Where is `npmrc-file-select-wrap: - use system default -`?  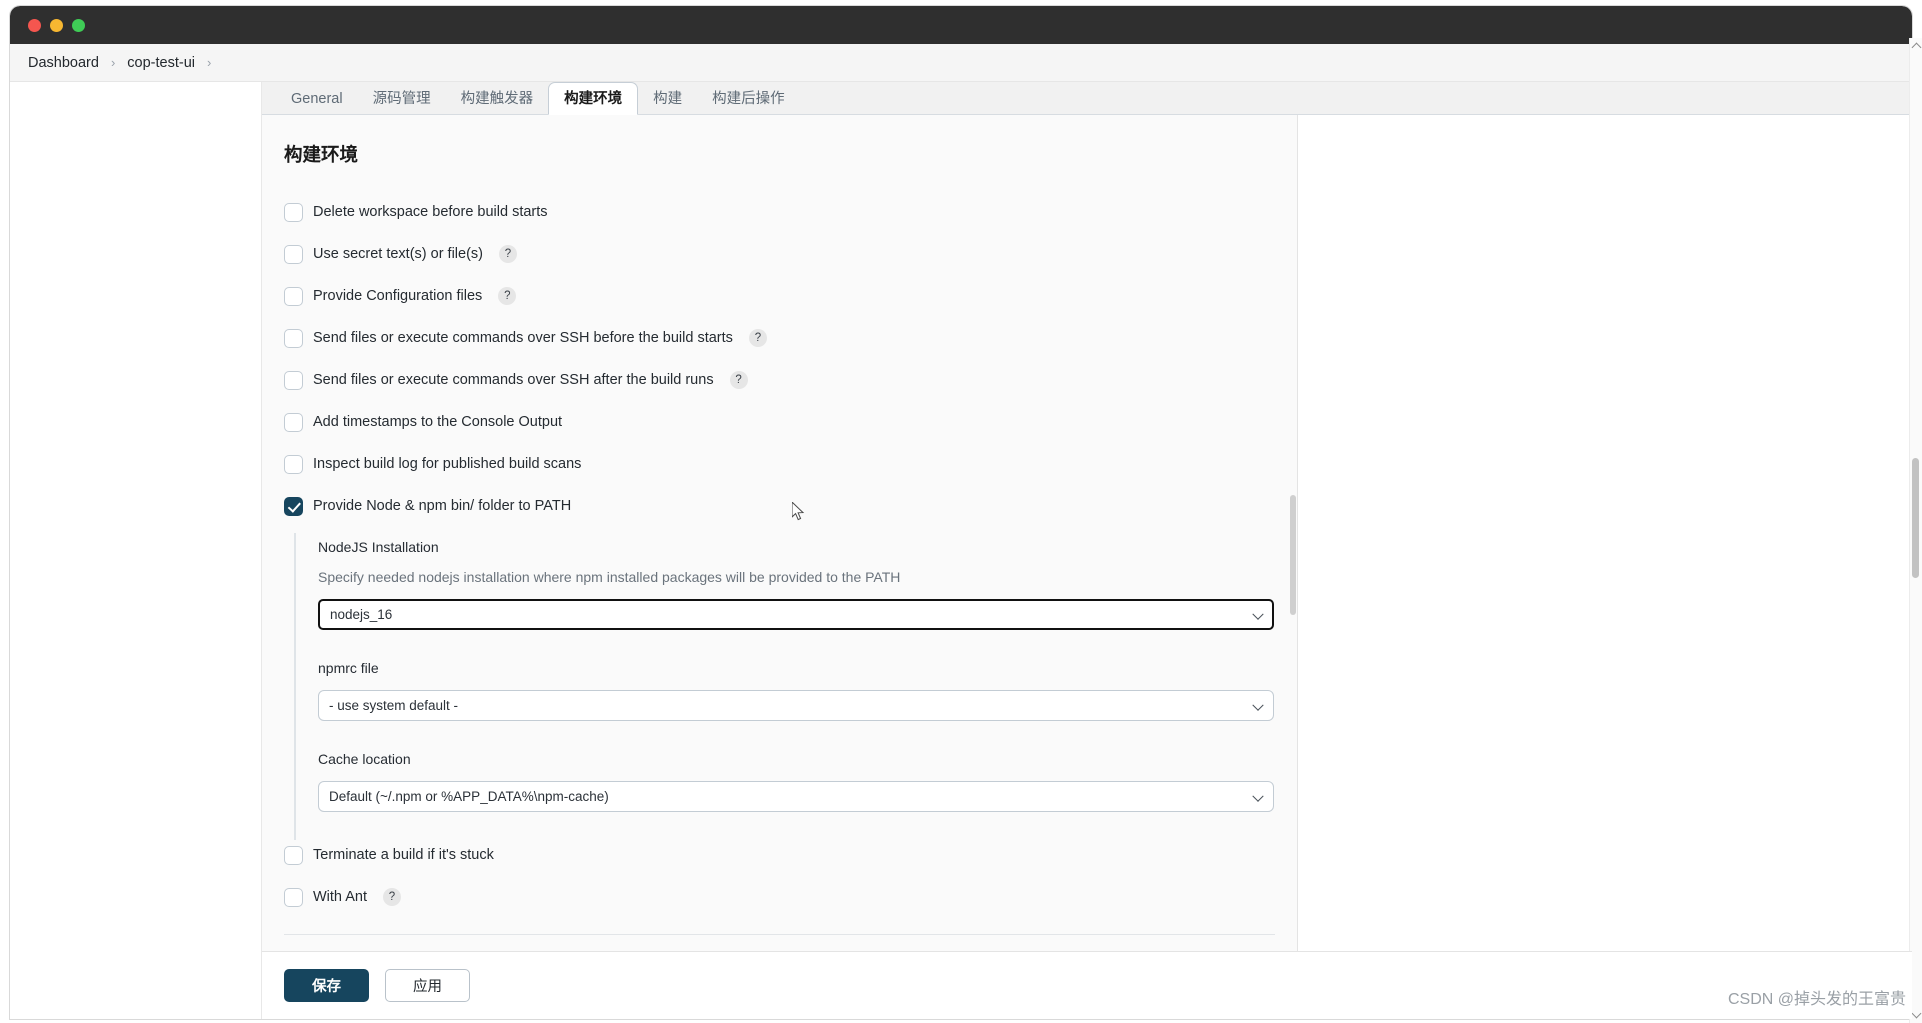 npmrc-file-select-wrap: - use system default - is located at coordinates (796, 705).